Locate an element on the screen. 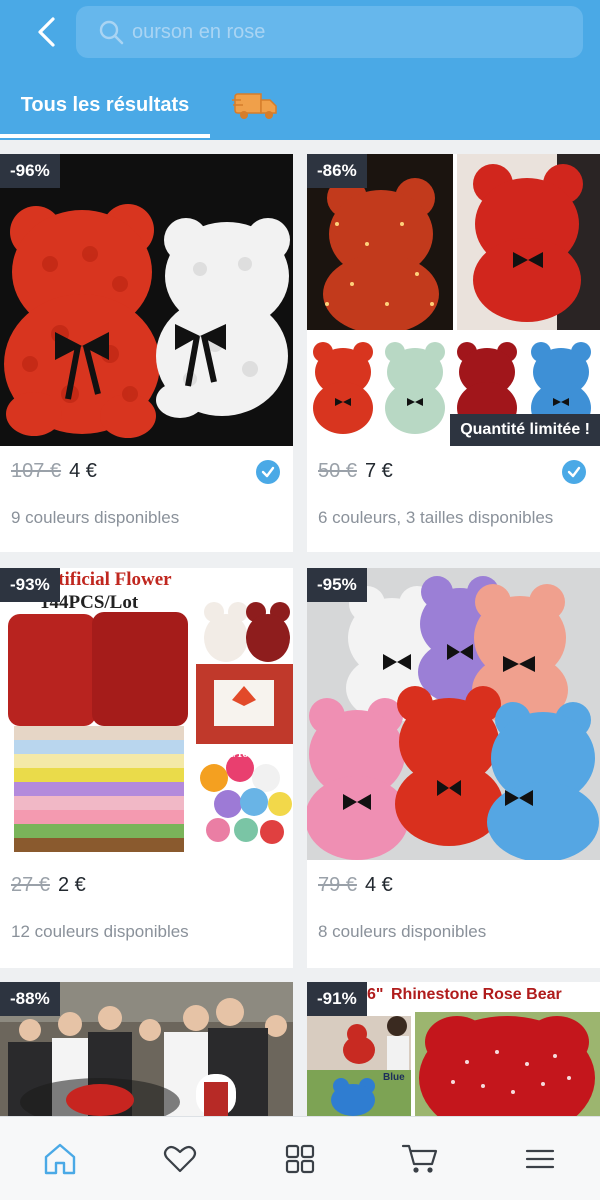  nav-wishlist is located at coordinates (180, 1159).